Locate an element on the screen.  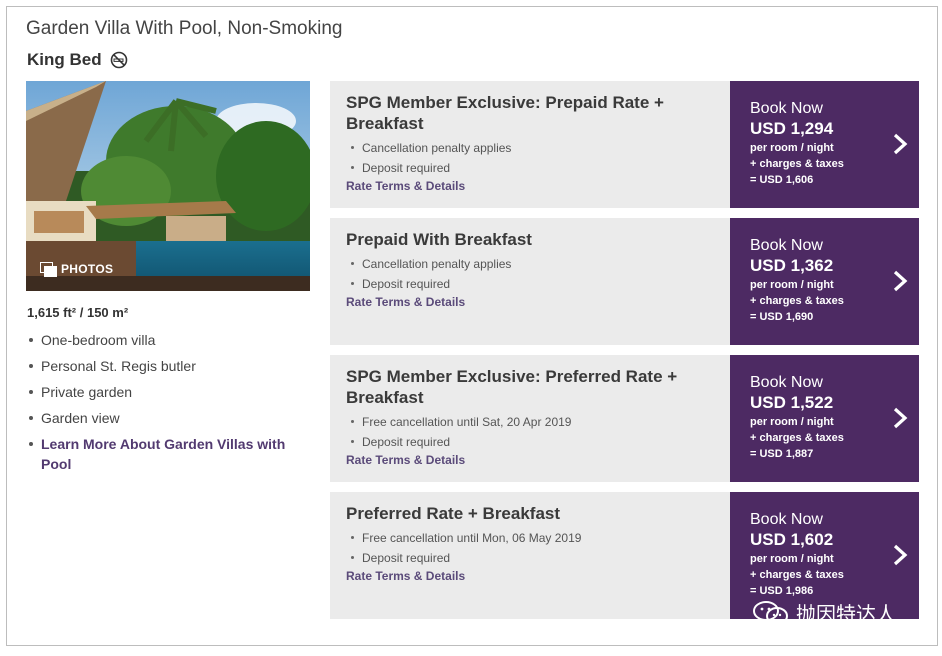
price-total: = USD 1,986 is located at coordinates (782, 591).